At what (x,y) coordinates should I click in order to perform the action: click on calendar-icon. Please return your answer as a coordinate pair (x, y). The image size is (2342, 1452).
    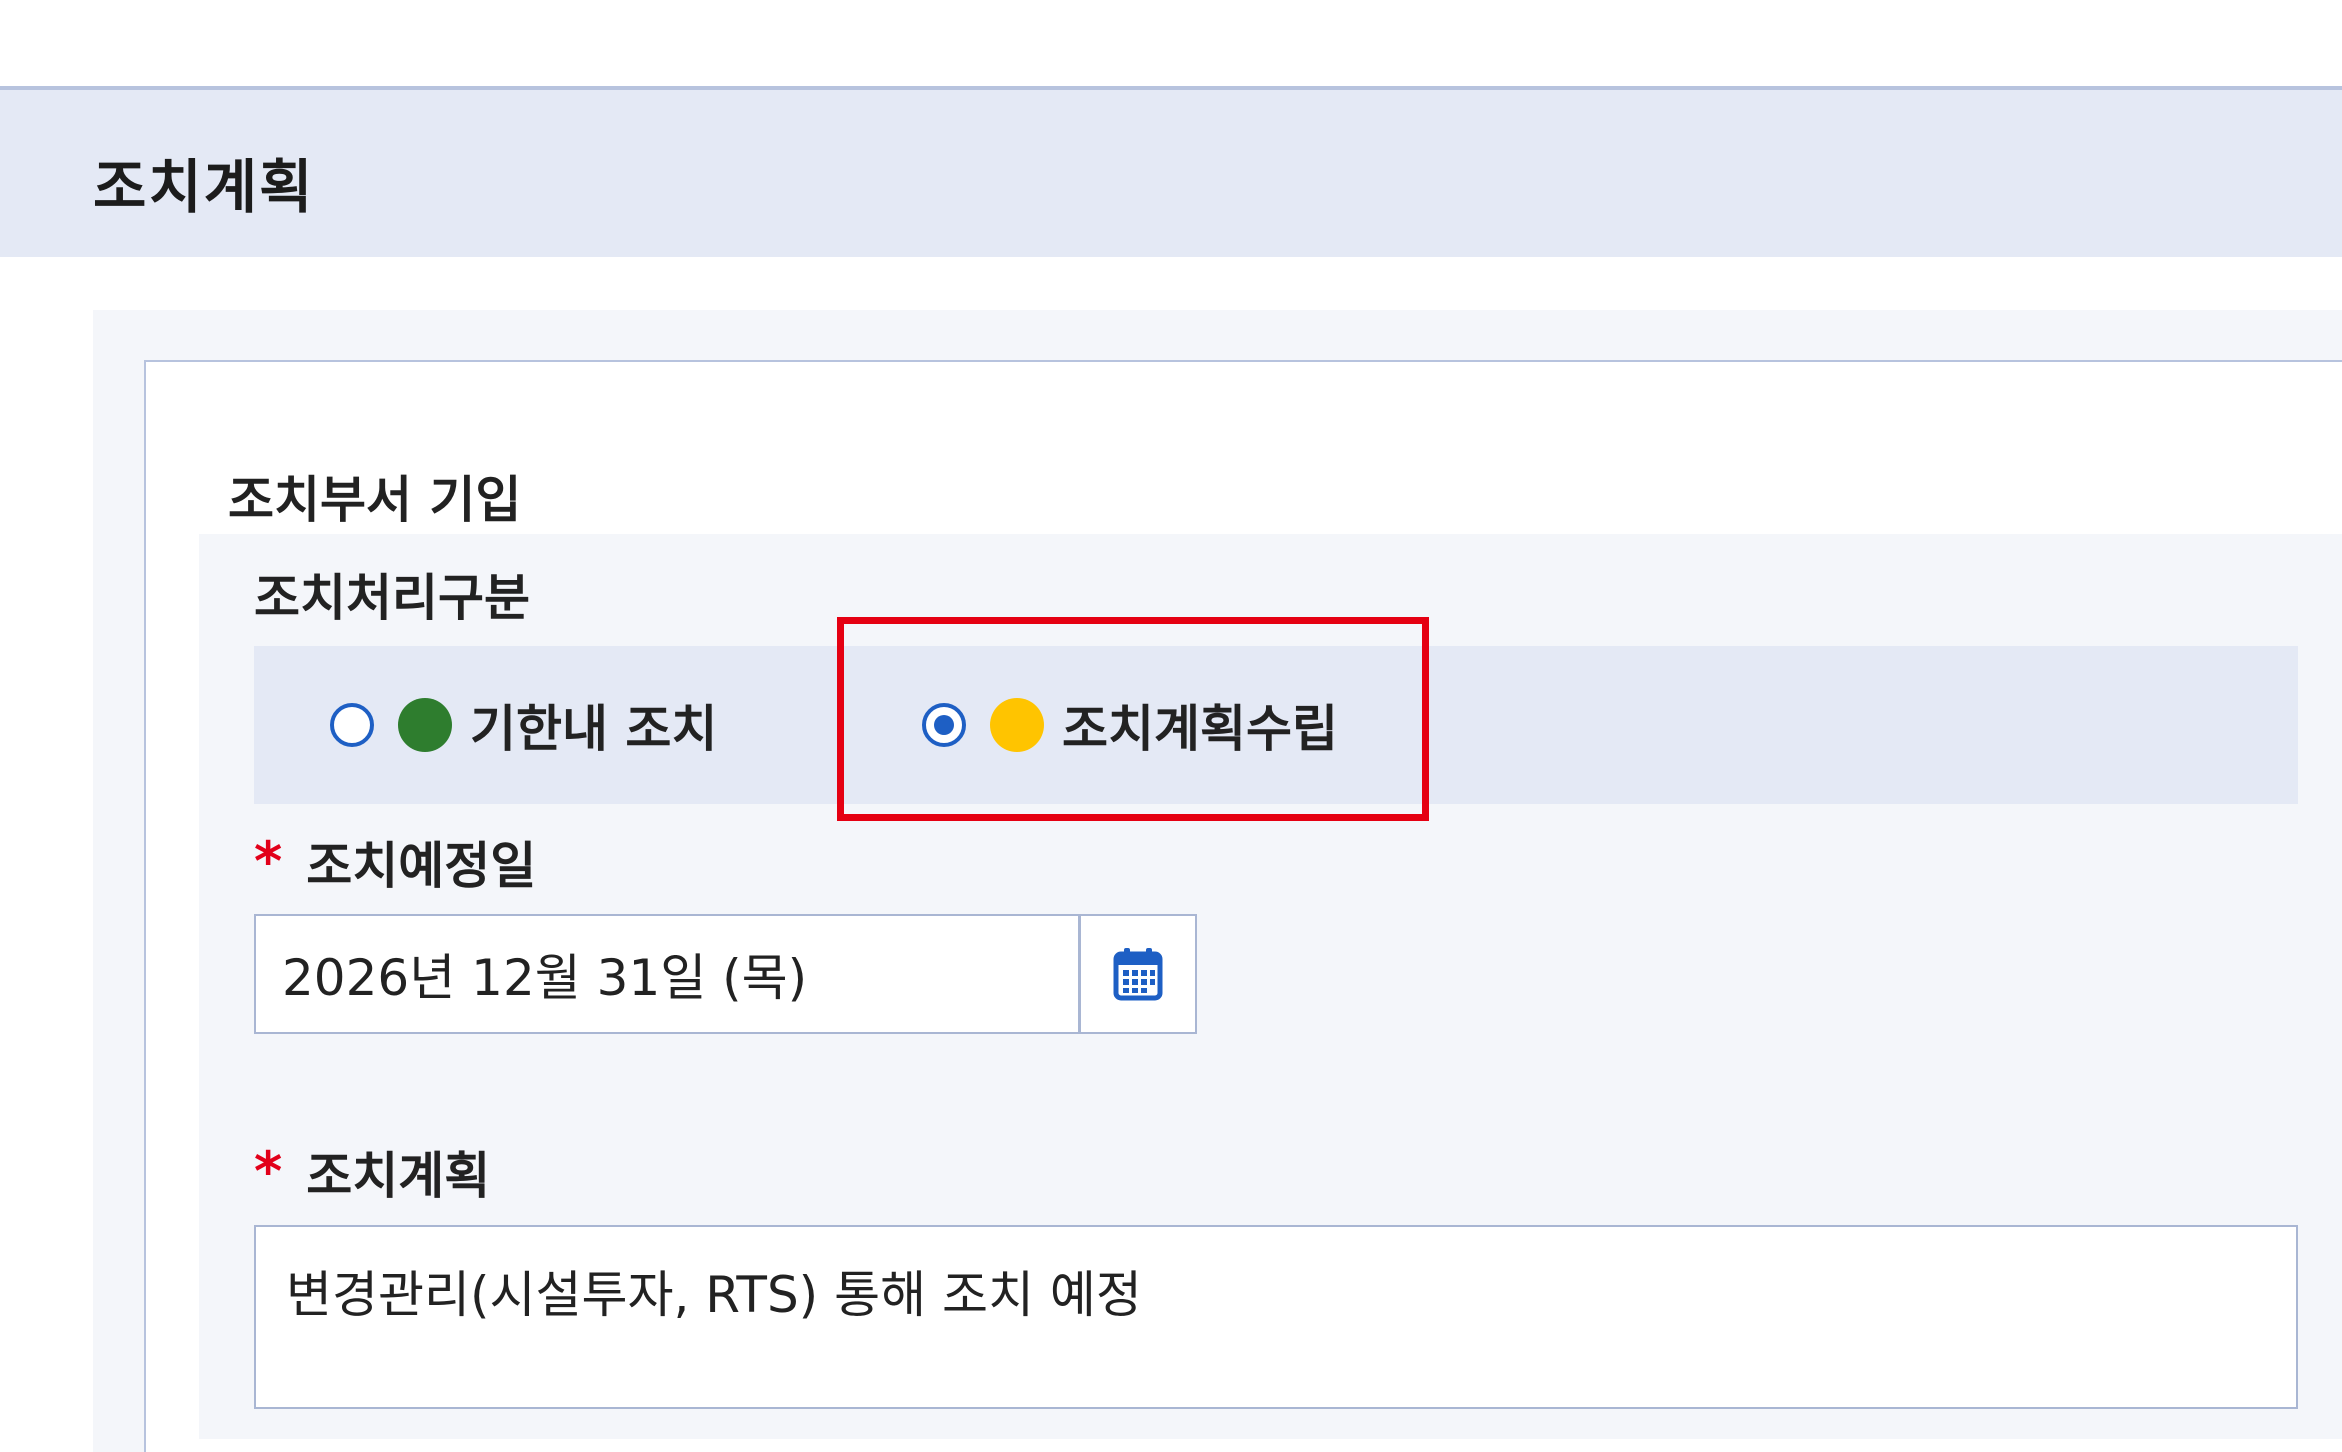
    Looking at the image, I should click on (1138, 974).